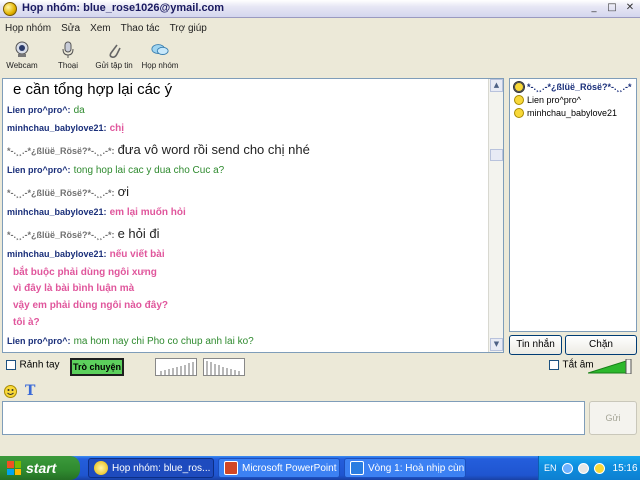 The width and height of the screenshot is (640, 480). What do you see at coordinates (554, 365) in the screenshot?
I see `mute-checkbox` at bounding box center [554, 365].